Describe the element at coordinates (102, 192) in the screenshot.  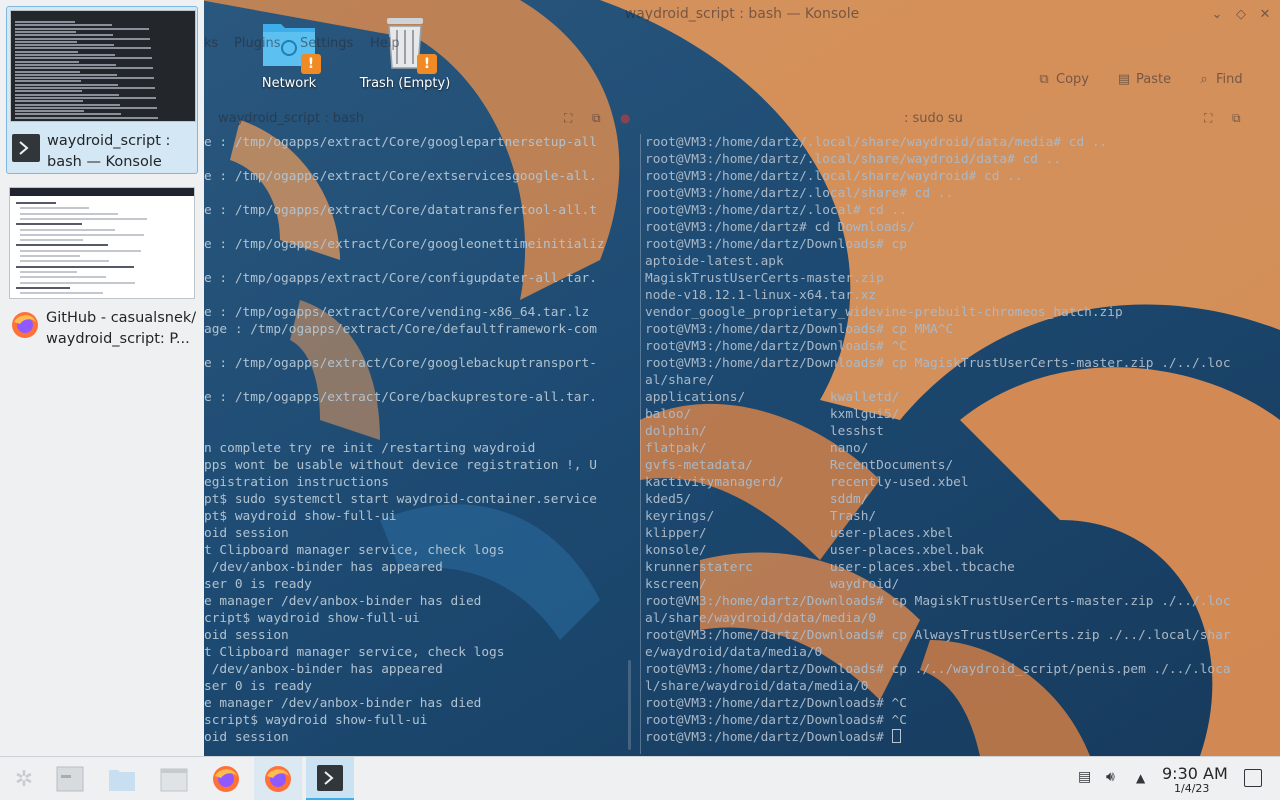
I see `thumbnail-header` at that location.